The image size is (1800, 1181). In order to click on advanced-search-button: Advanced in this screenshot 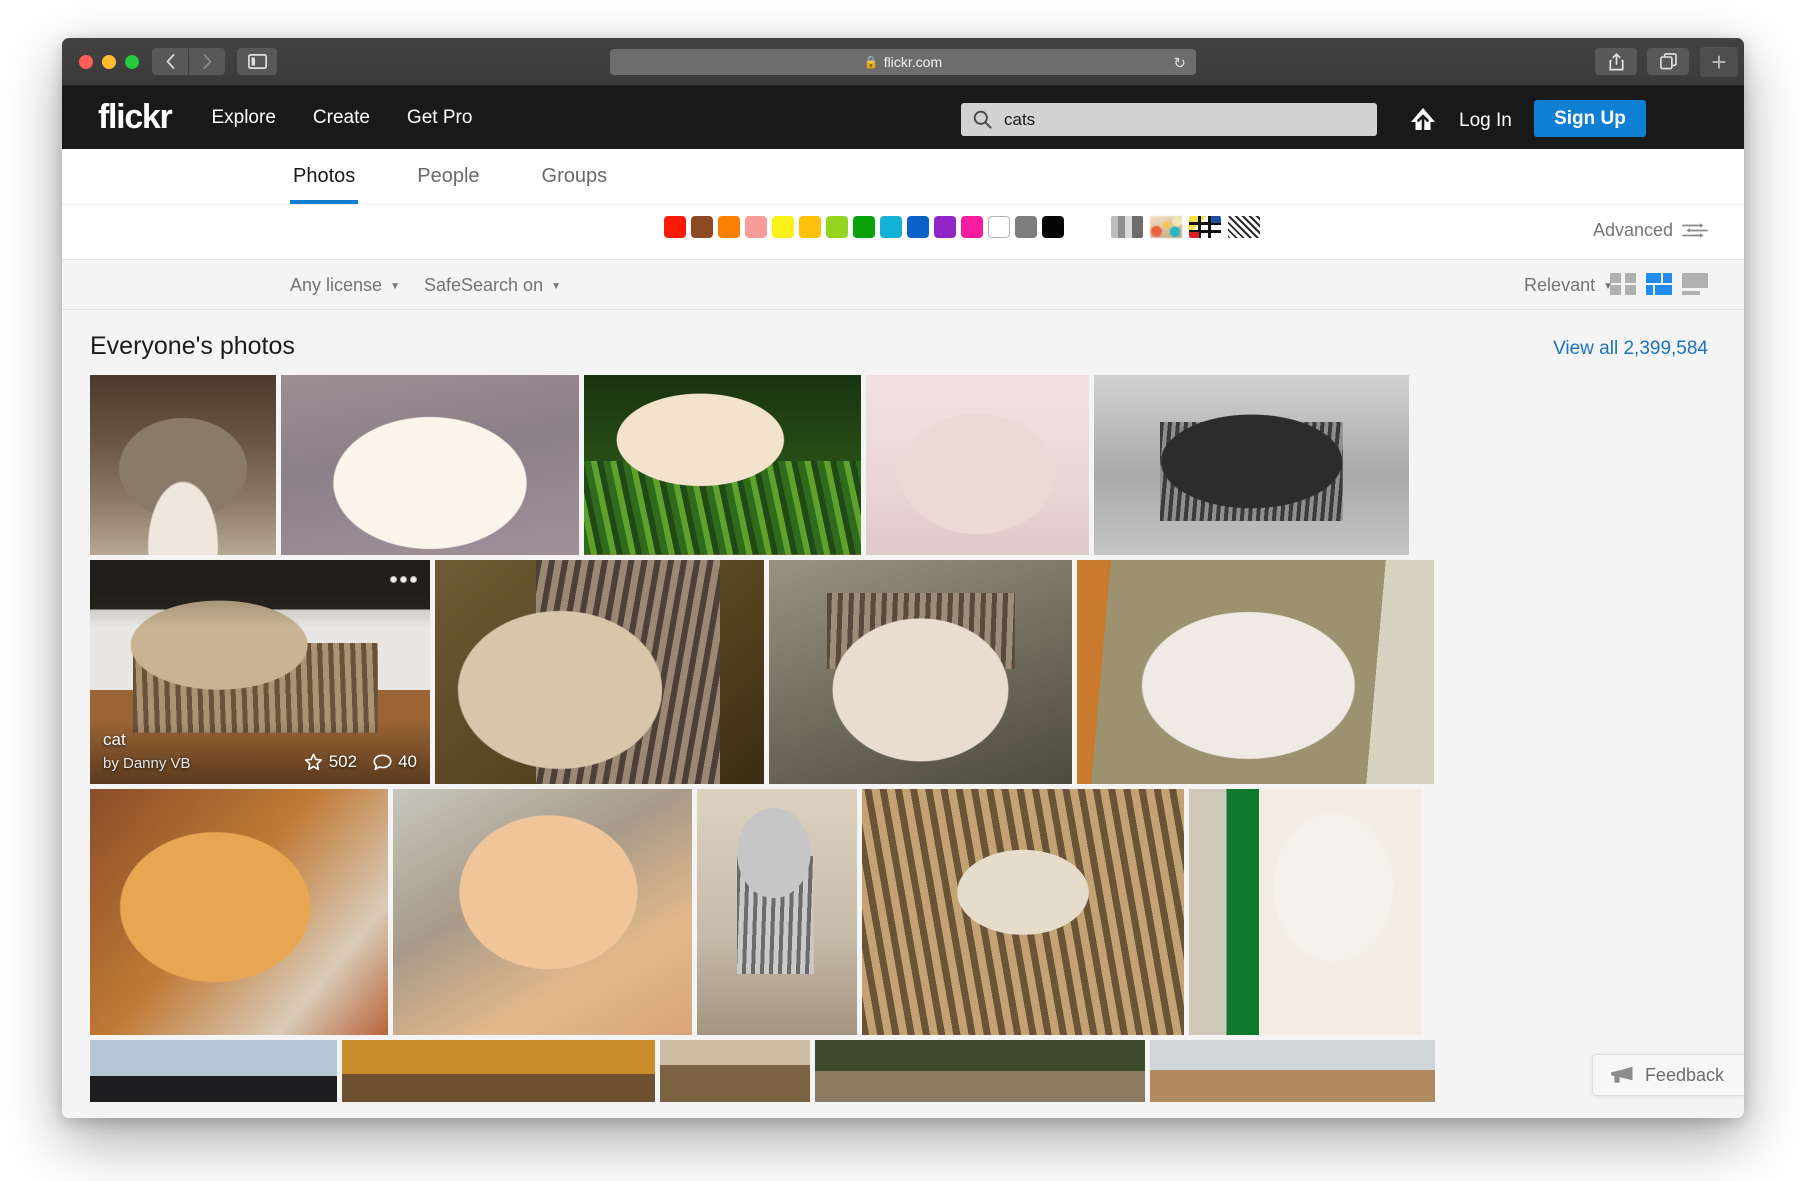, I will do `click(1650, 230)`.